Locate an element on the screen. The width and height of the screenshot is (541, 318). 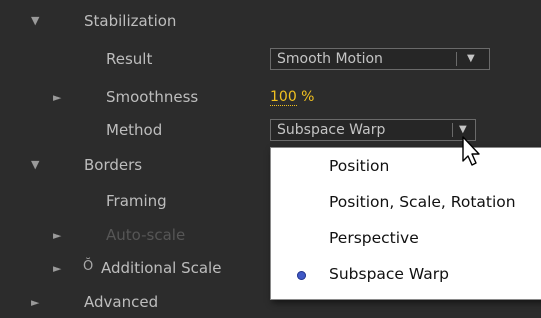
menu-item-label: Position is located at coordinates (359, 166).